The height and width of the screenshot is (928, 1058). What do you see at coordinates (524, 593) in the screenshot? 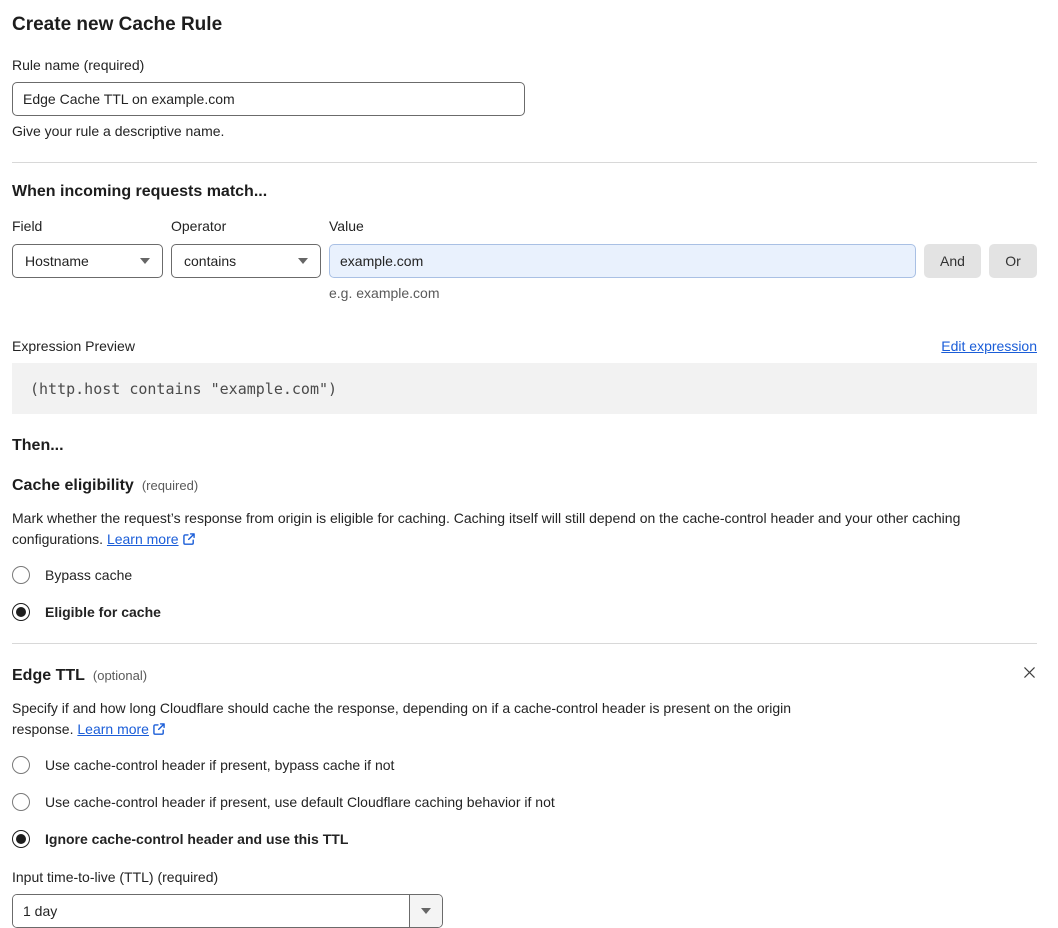
I see `cache-eligibility-options: Bypass cache Eligible for cache` at bounding box center [524, 593].